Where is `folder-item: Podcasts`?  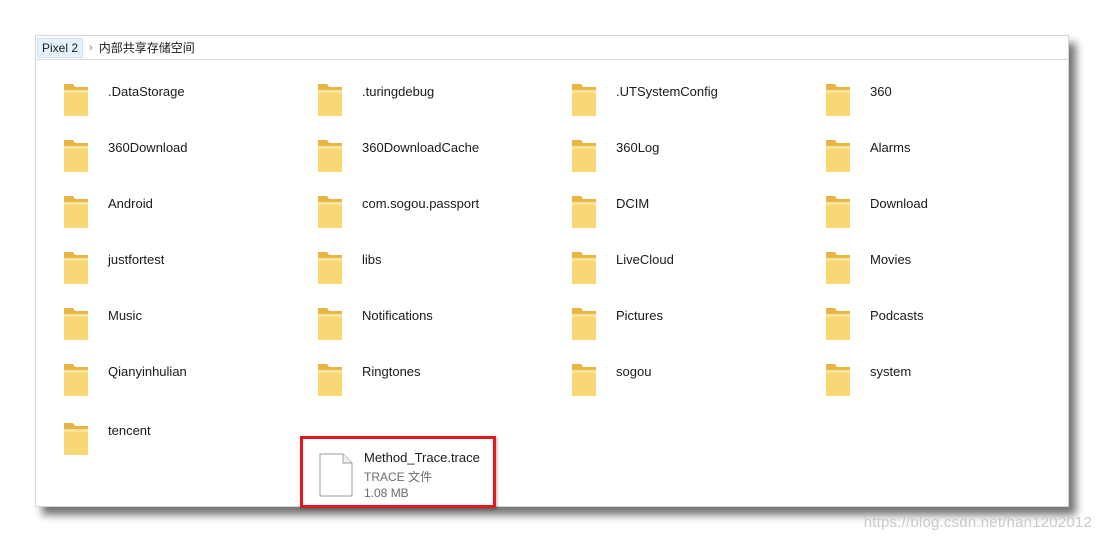 folder-item: Podcasts is located at coordinates (918, 320).